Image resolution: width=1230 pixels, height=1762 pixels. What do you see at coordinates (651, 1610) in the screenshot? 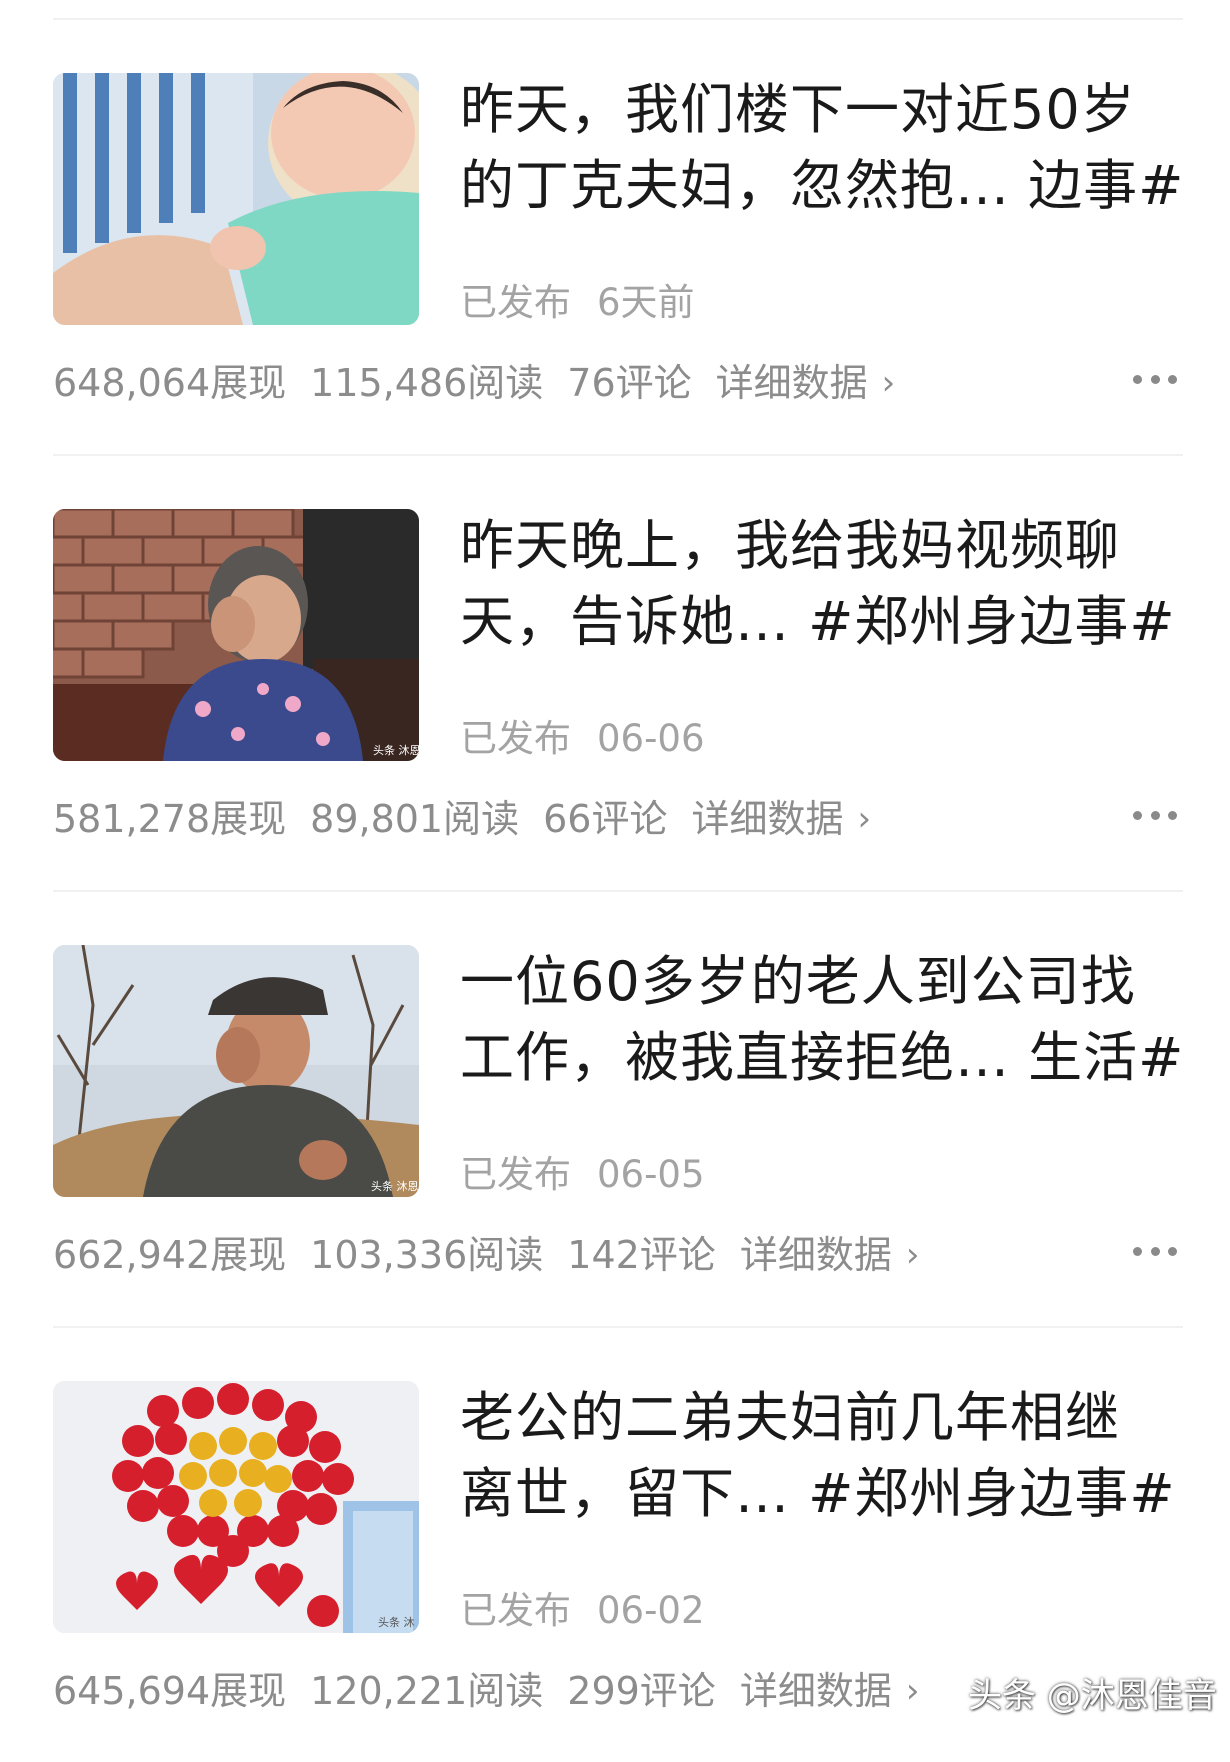
I see `publish-time: 06-02` at bounding box center [651, 1610].